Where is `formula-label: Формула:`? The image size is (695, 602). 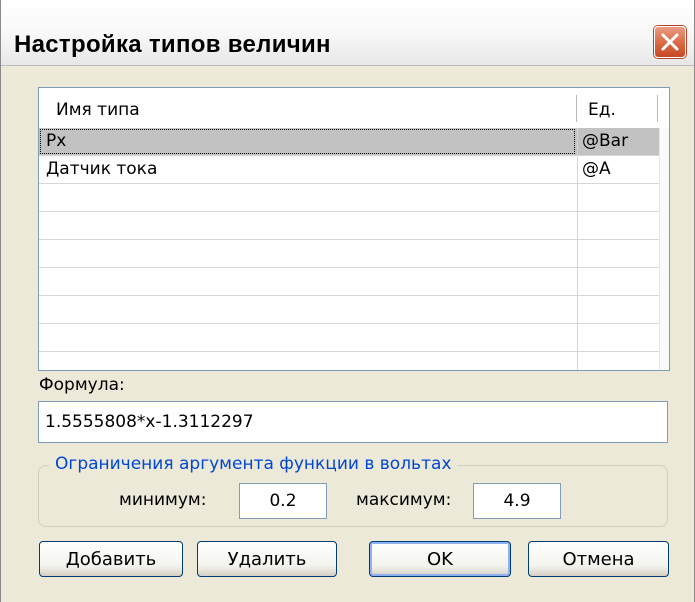
formula-label: Формула: is located at coordinates (82, 385).